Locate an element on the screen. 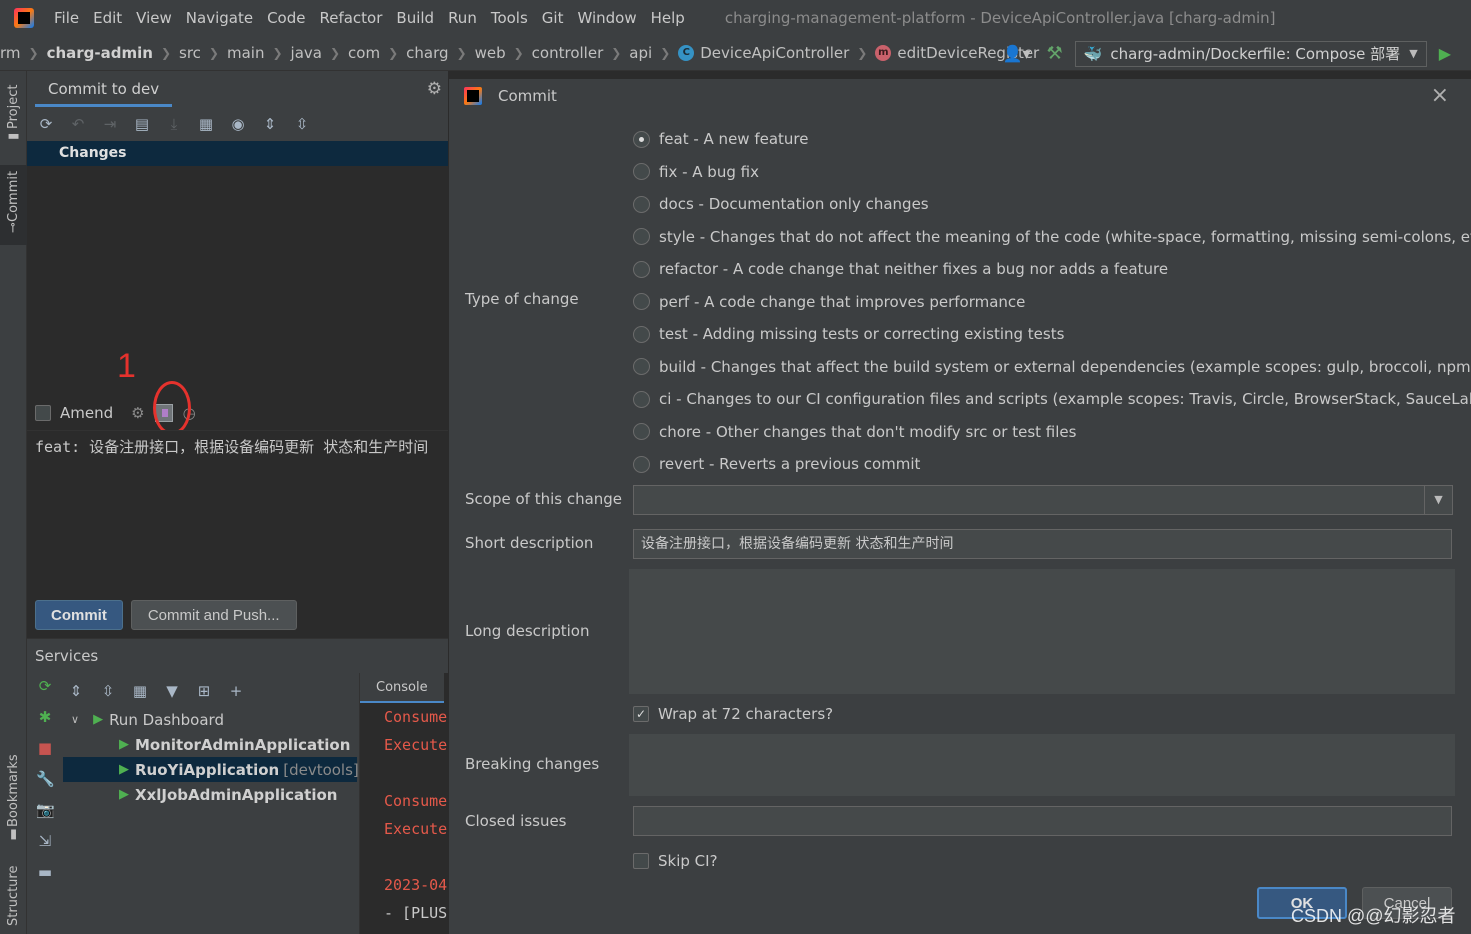 The height and width of the screenshot is (934, 1471). menu-navigate: Navigate is located at coordinates (219, 18).